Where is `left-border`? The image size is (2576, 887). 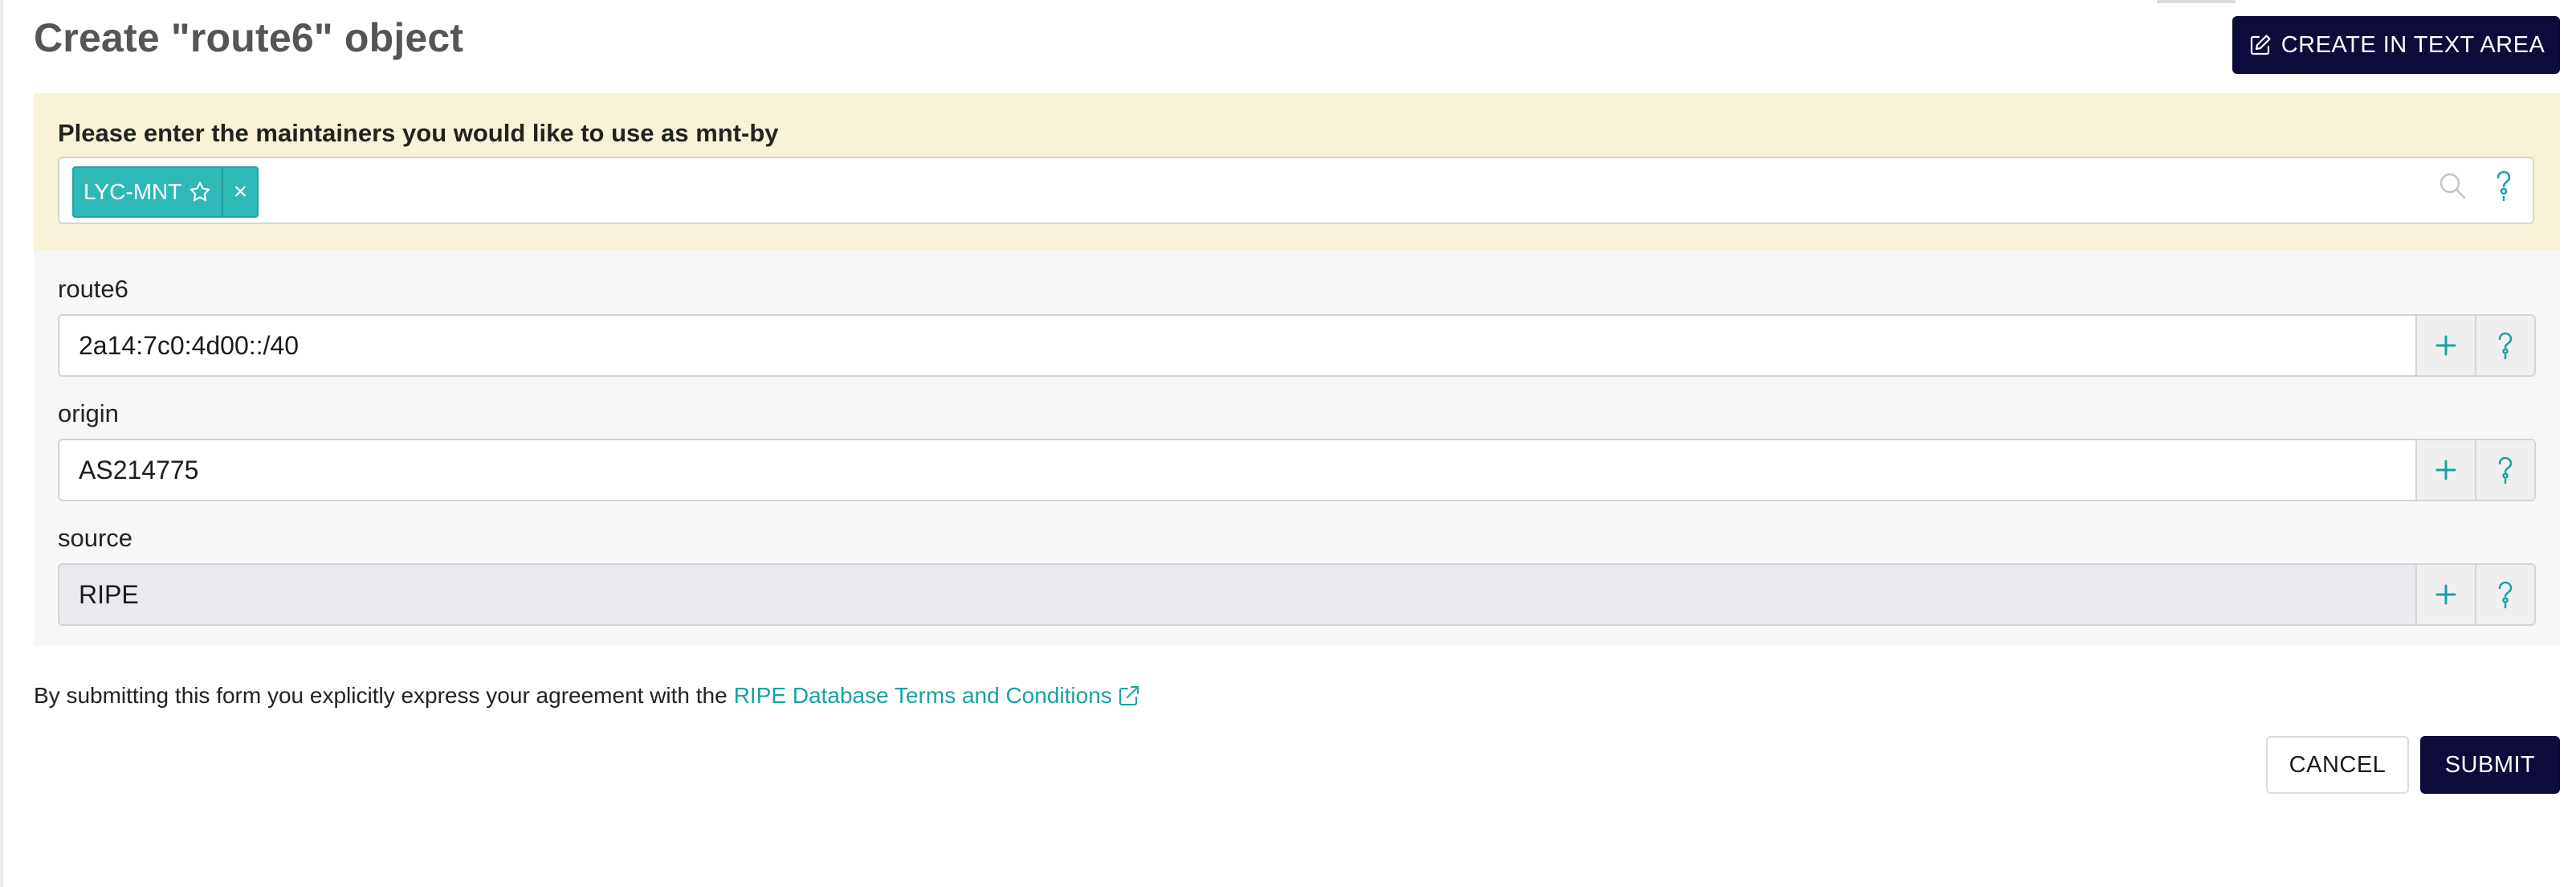
left-border is located at coordinates (1, 443).